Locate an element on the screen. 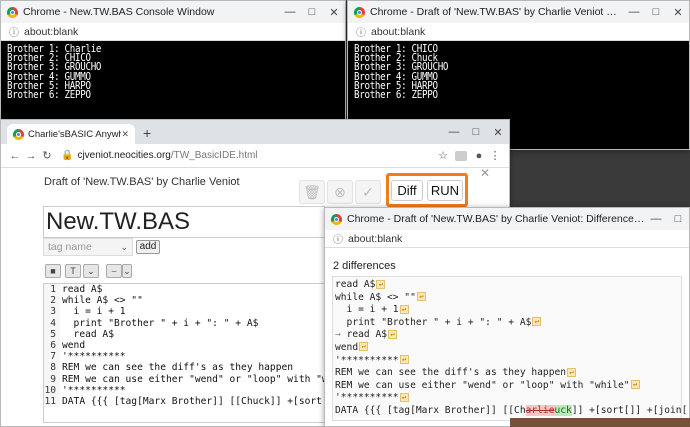  line-number: 8 is located at coordinates (52, 368).